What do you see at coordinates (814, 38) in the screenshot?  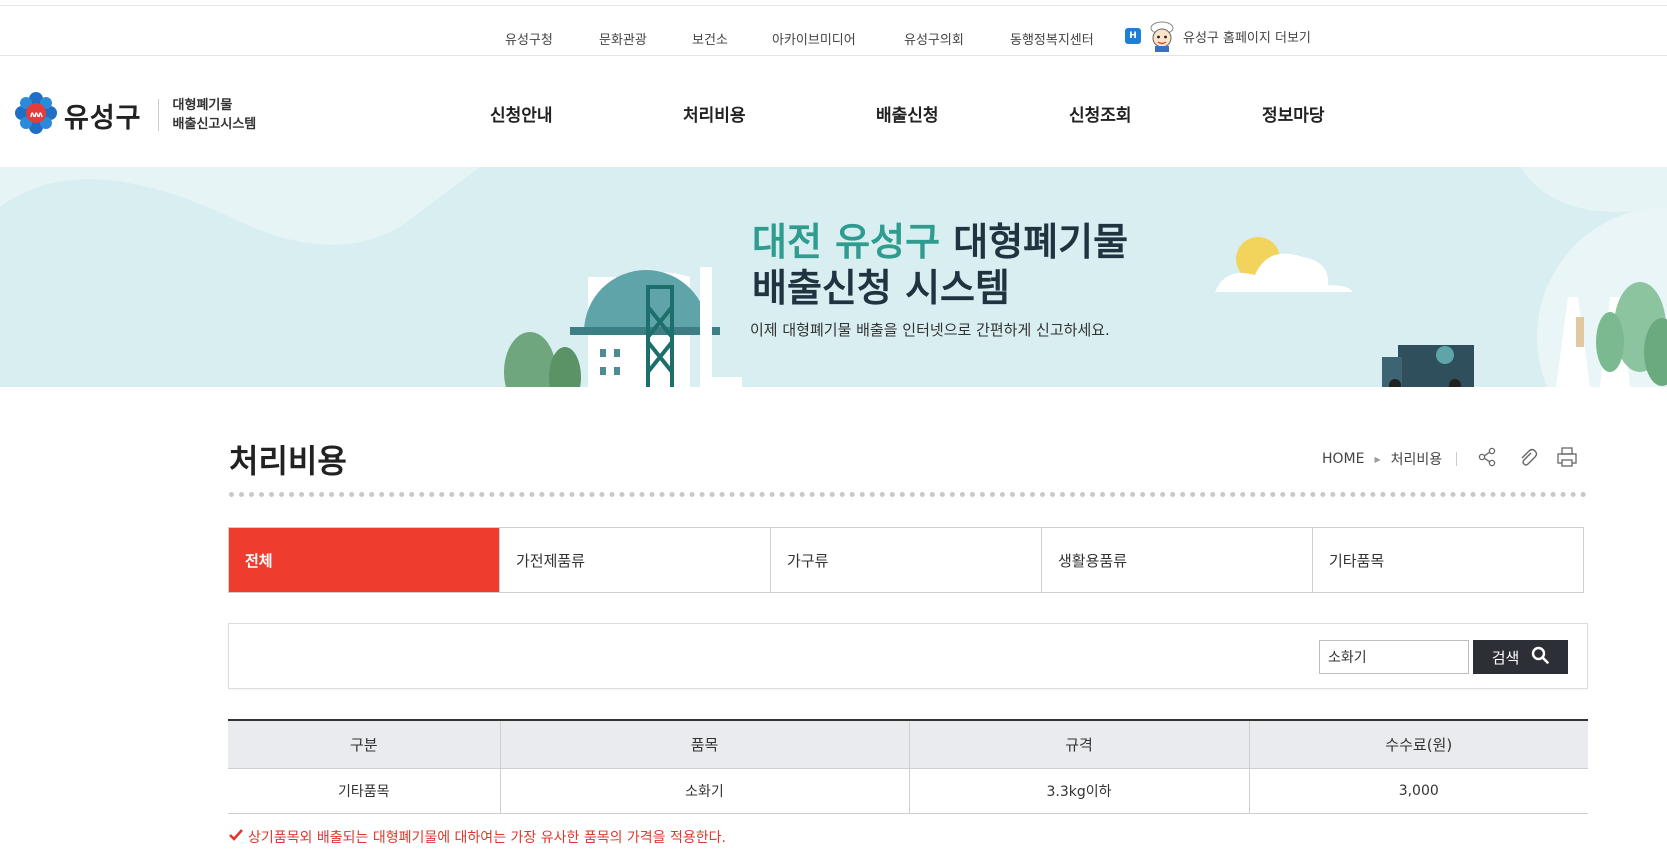 I see `util-link-archive-media: 아카이브미디어` at bounding box center [814, 38].